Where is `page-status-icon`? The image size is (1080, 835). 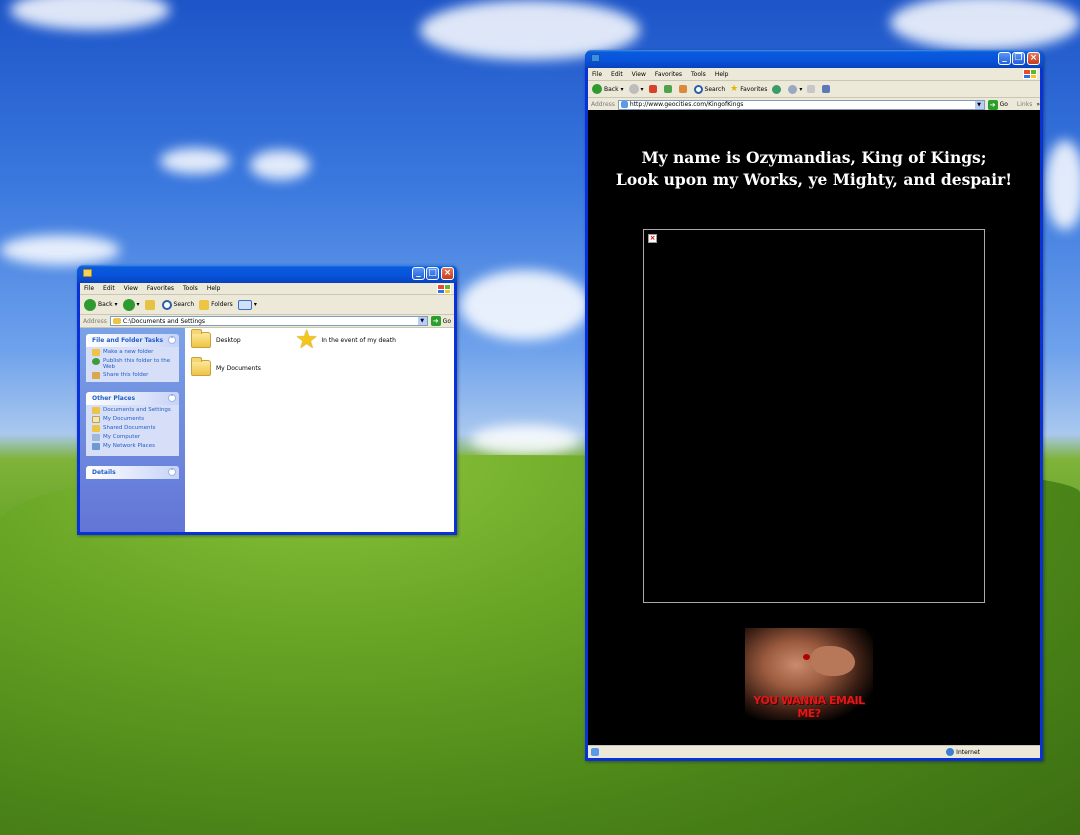
page-status-icon is located at coordinates (595, 752).